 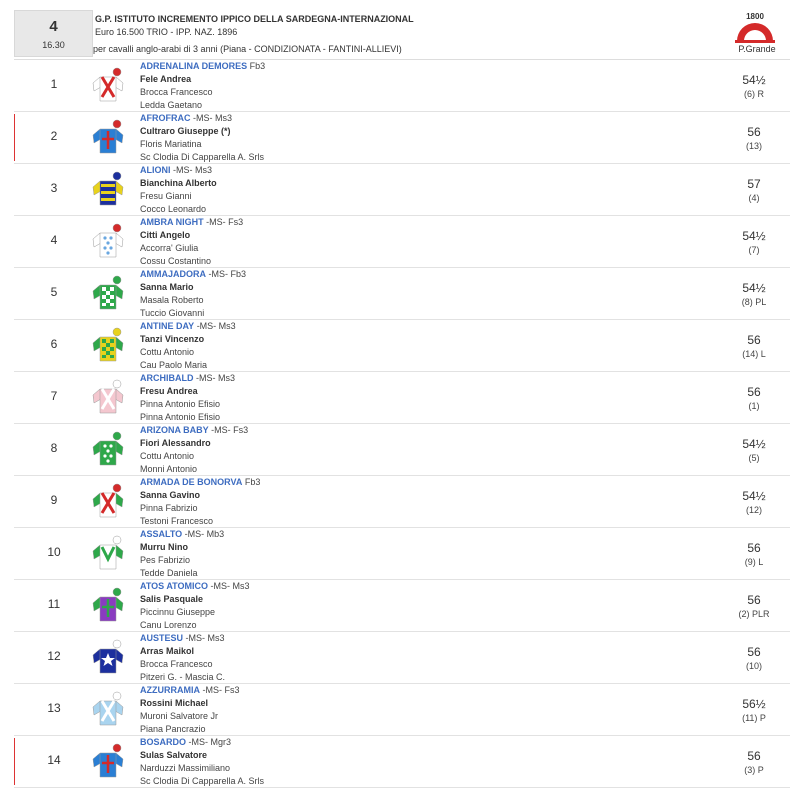 What do you see at coordinates (53, 45) in the screenshot?
I see `race-time: 16.30` at bounding box center [53, 45].